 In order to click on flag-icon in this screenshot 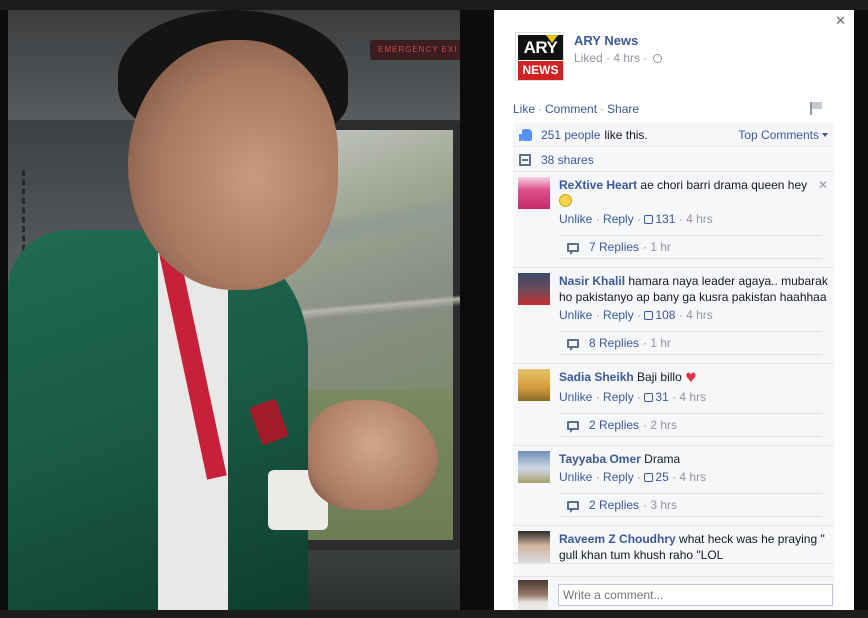, I will do `click(816, 108)`.